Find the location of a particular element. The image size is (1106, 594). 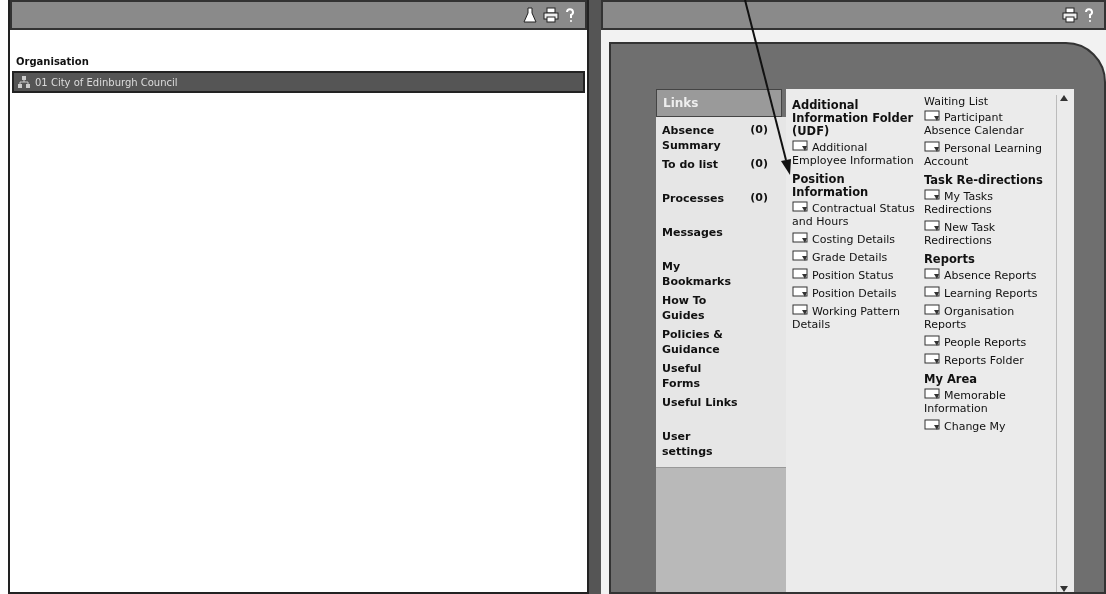

page-link: Absence Reports is located at coordinates (988, 275).